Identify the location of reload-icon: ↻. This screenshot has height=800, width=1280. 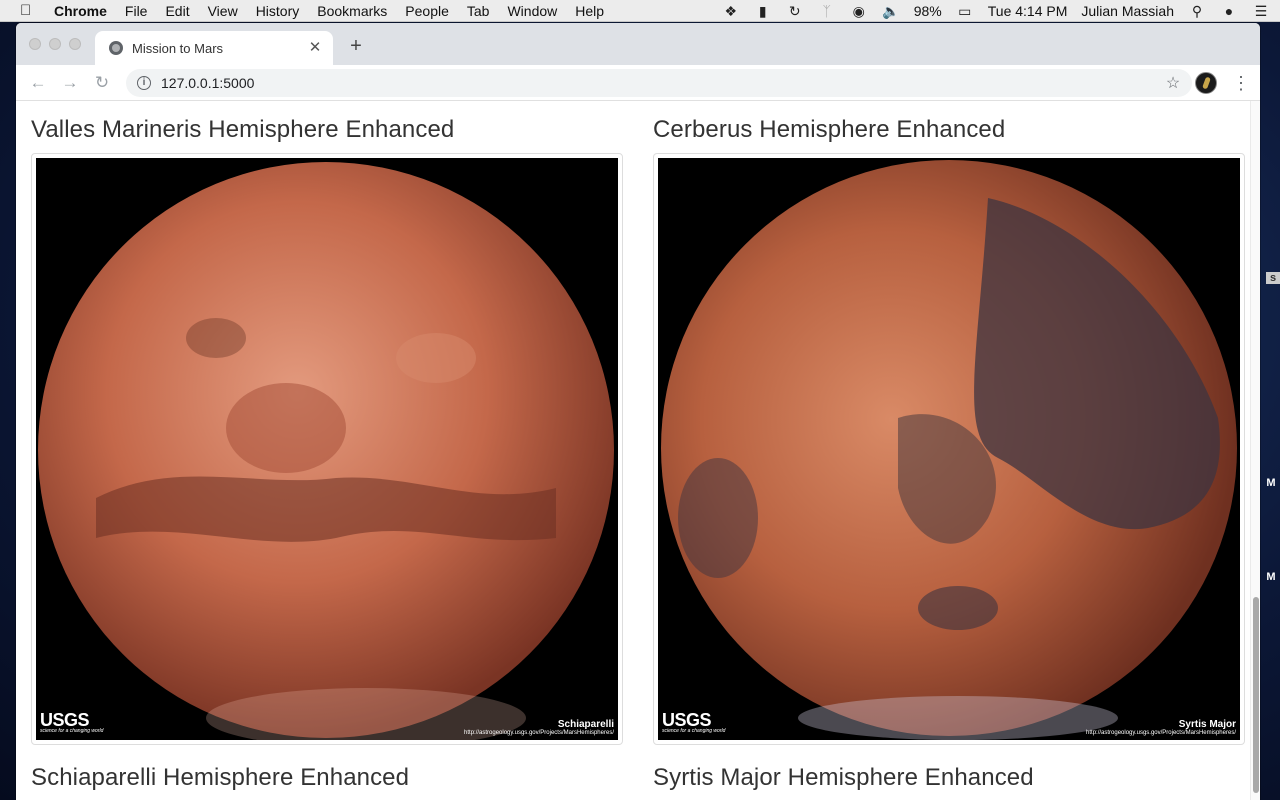
(102, 83).